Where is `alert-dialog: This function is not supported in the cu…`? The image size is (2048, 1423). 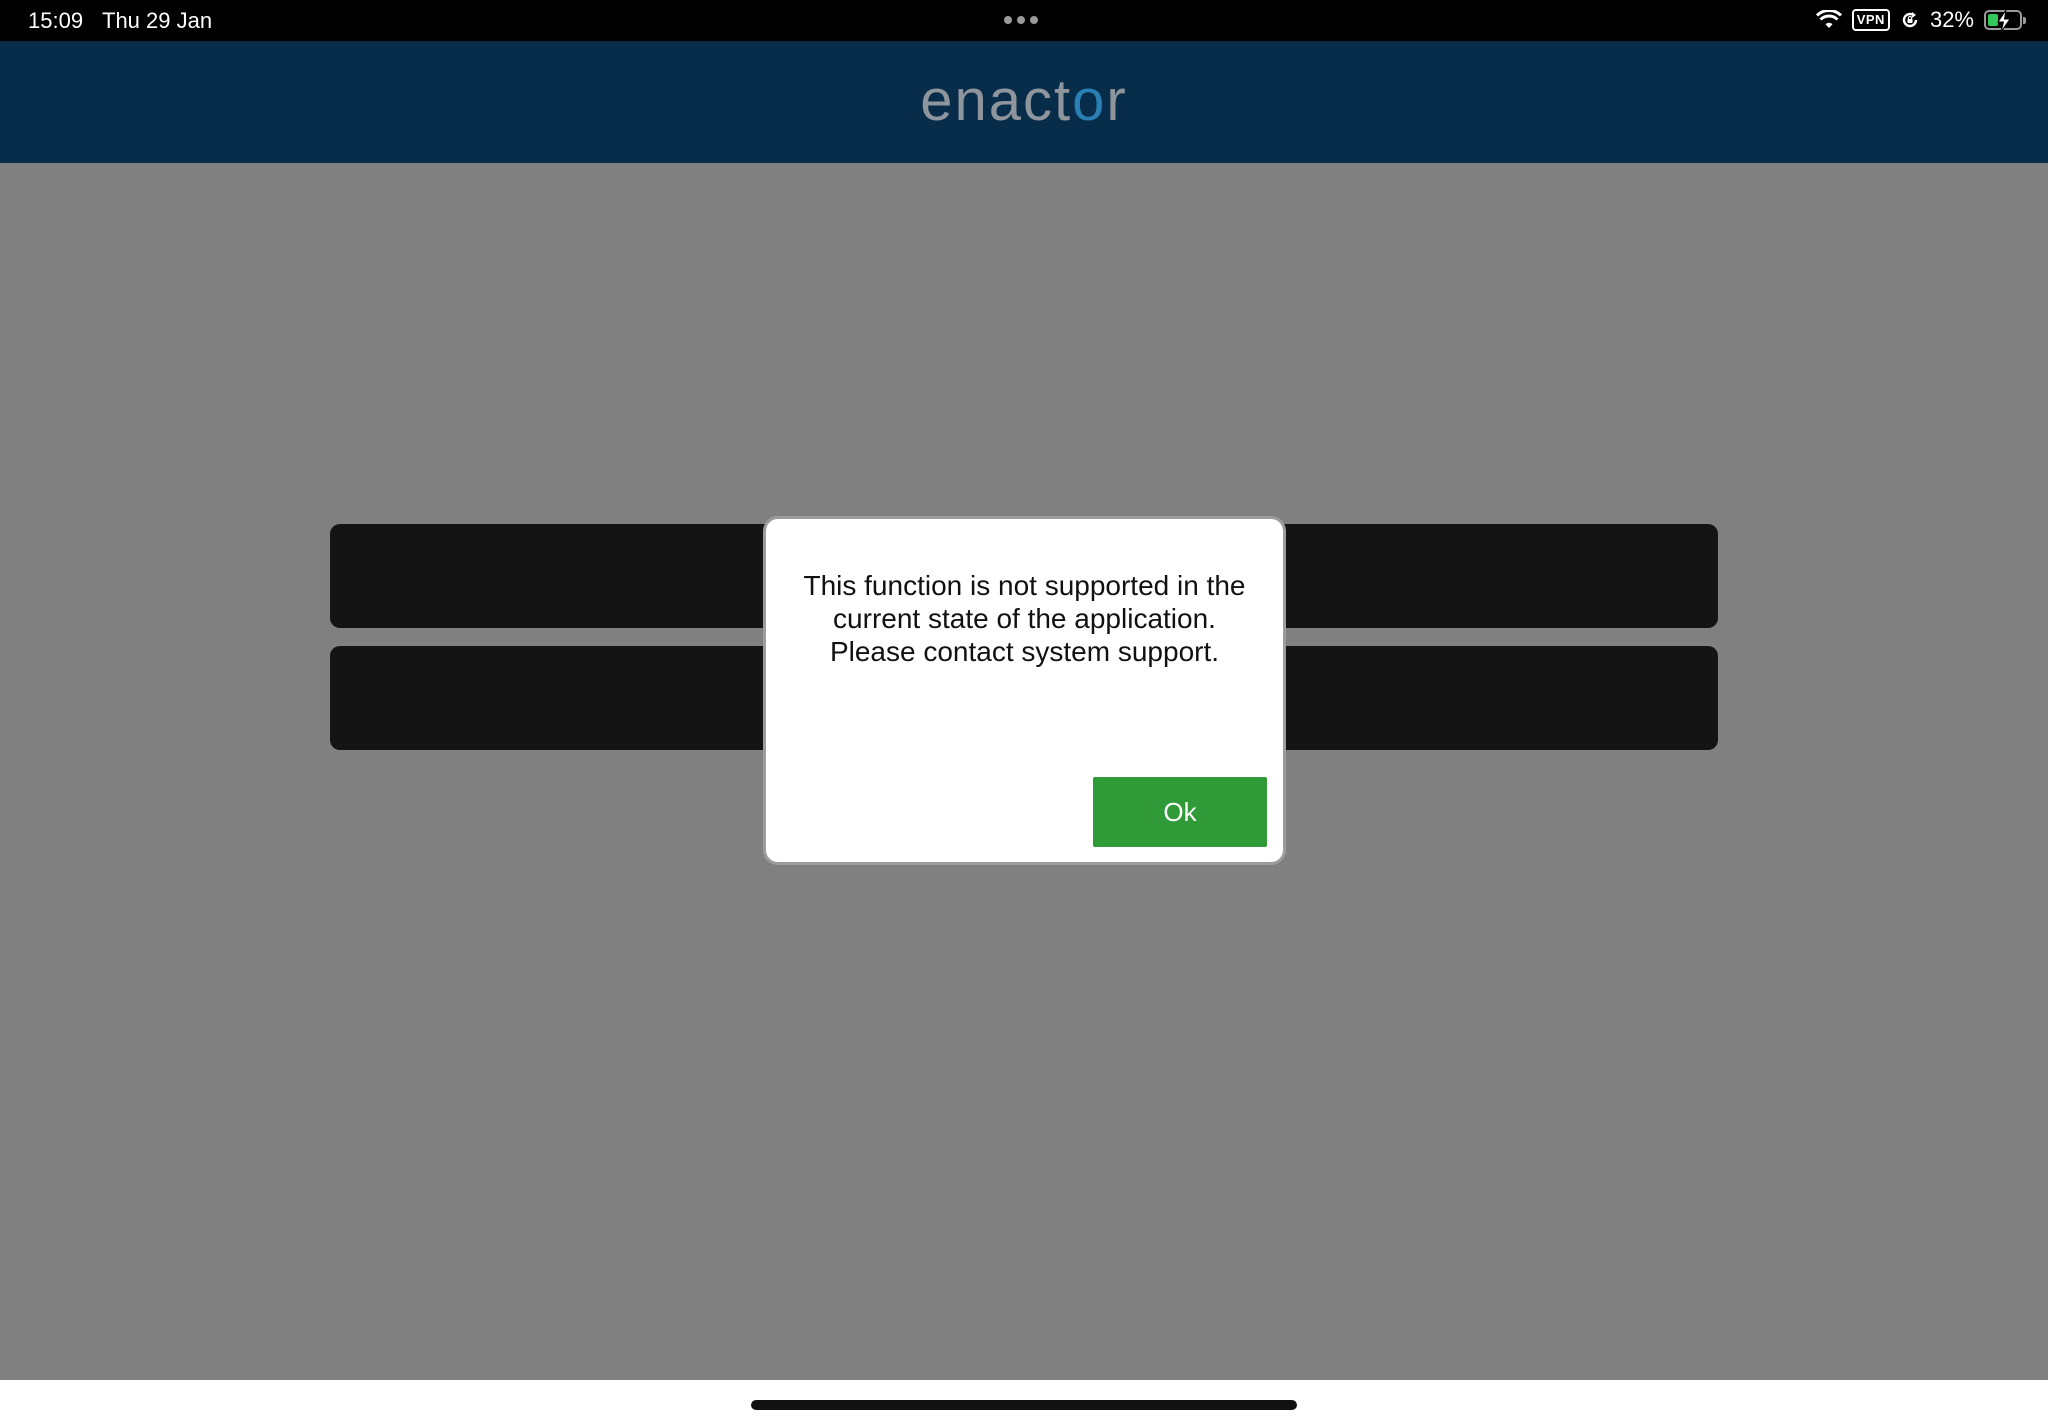
alert-dialog: This function is not supported in the cu… is located at coordinates (1024, 690).